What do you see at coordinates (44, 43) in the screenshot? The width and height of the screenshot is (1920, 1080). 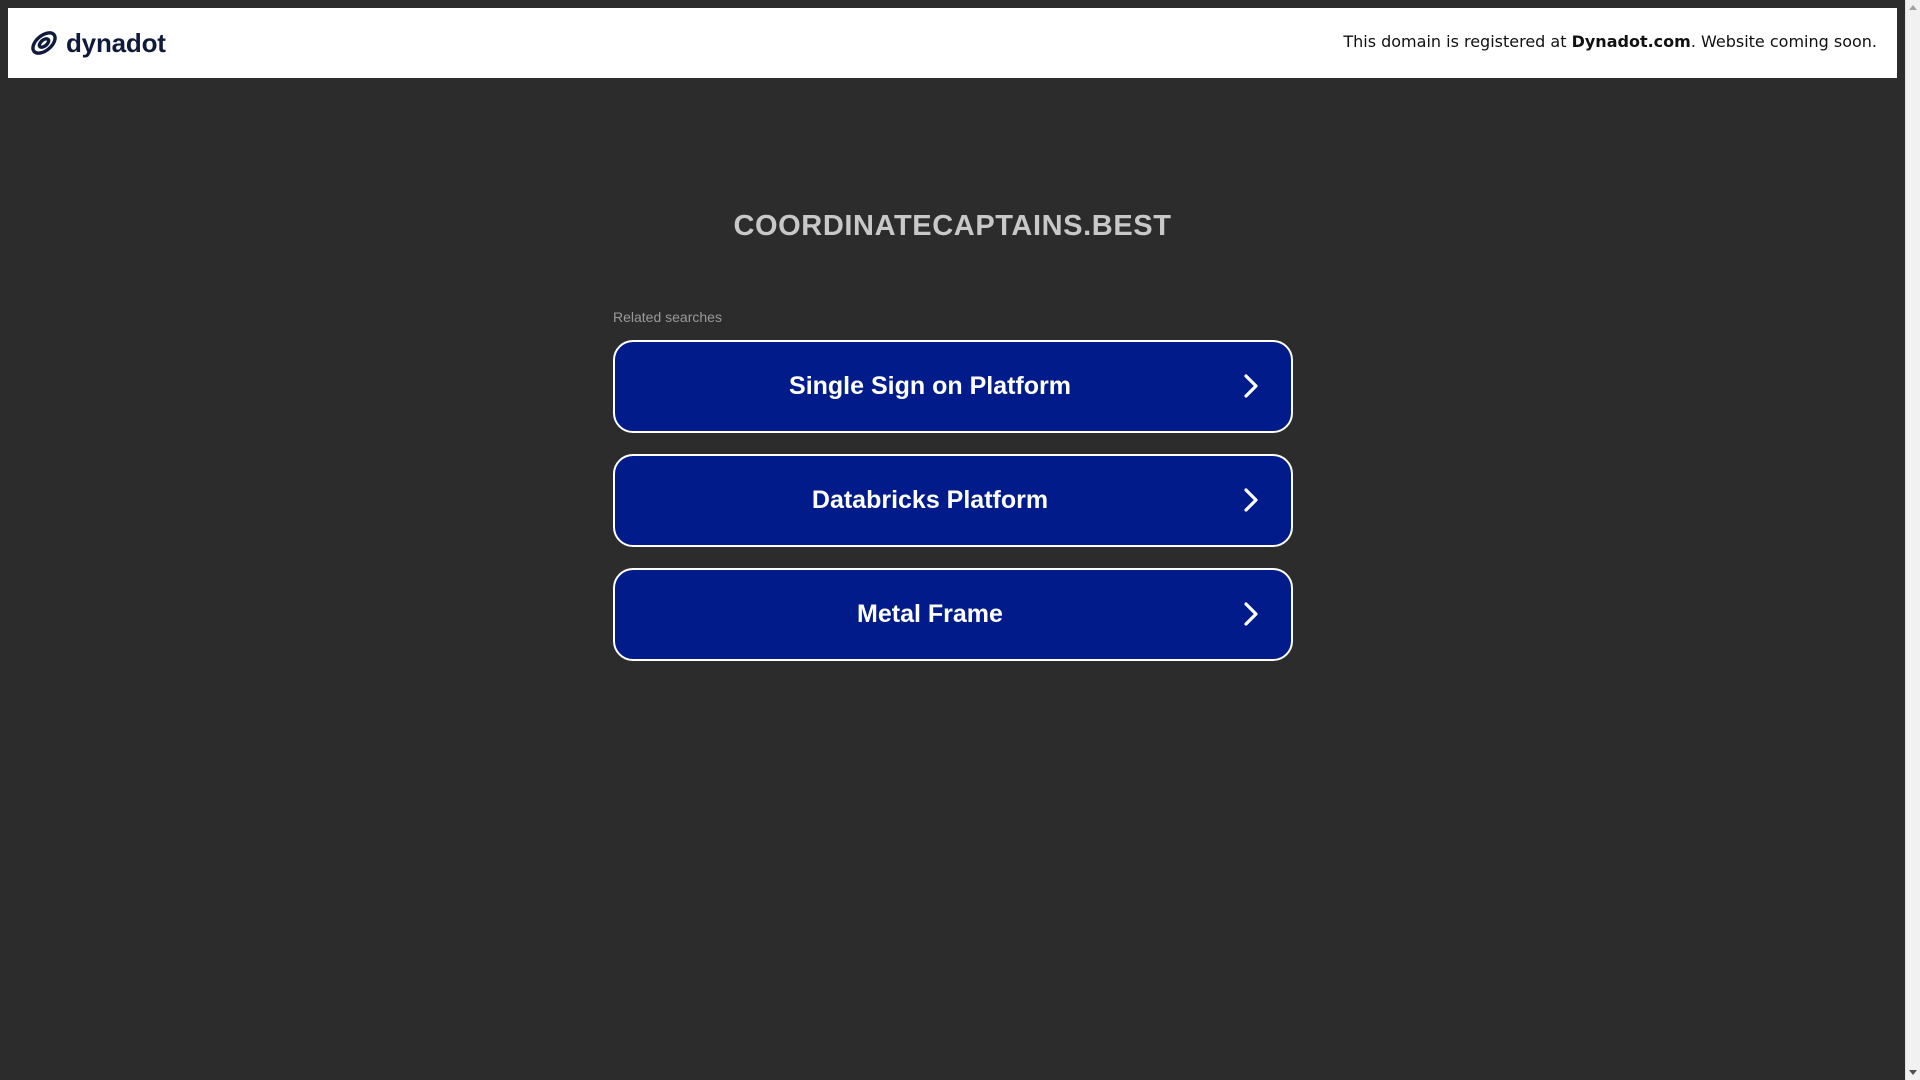 I see `dynadot-link-icon` at bounding box center [44, 43].